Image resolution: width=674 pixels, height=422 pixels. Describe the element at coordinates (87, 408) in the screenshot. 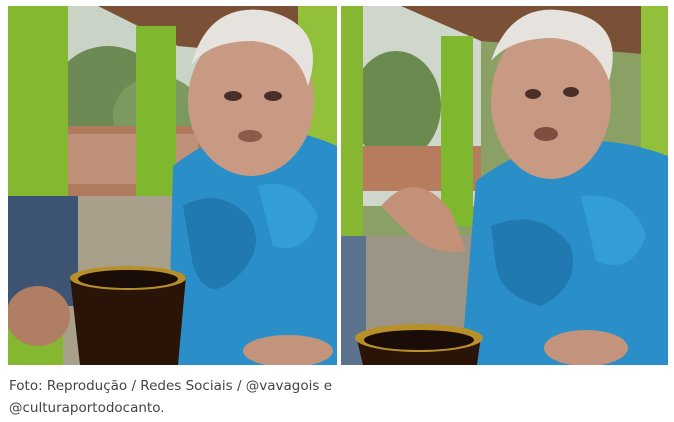

I see `caption-line-2: @culturaportodocanto.` at that location.